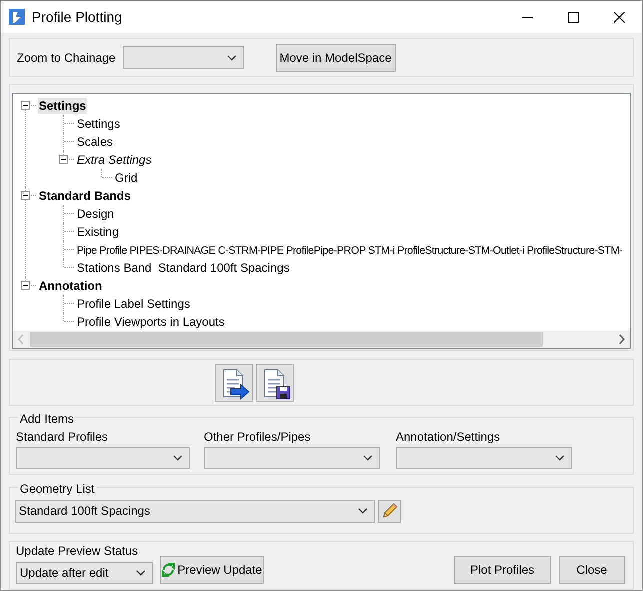  I want to click on field-label: Standard Profiles, so click(63, 437).